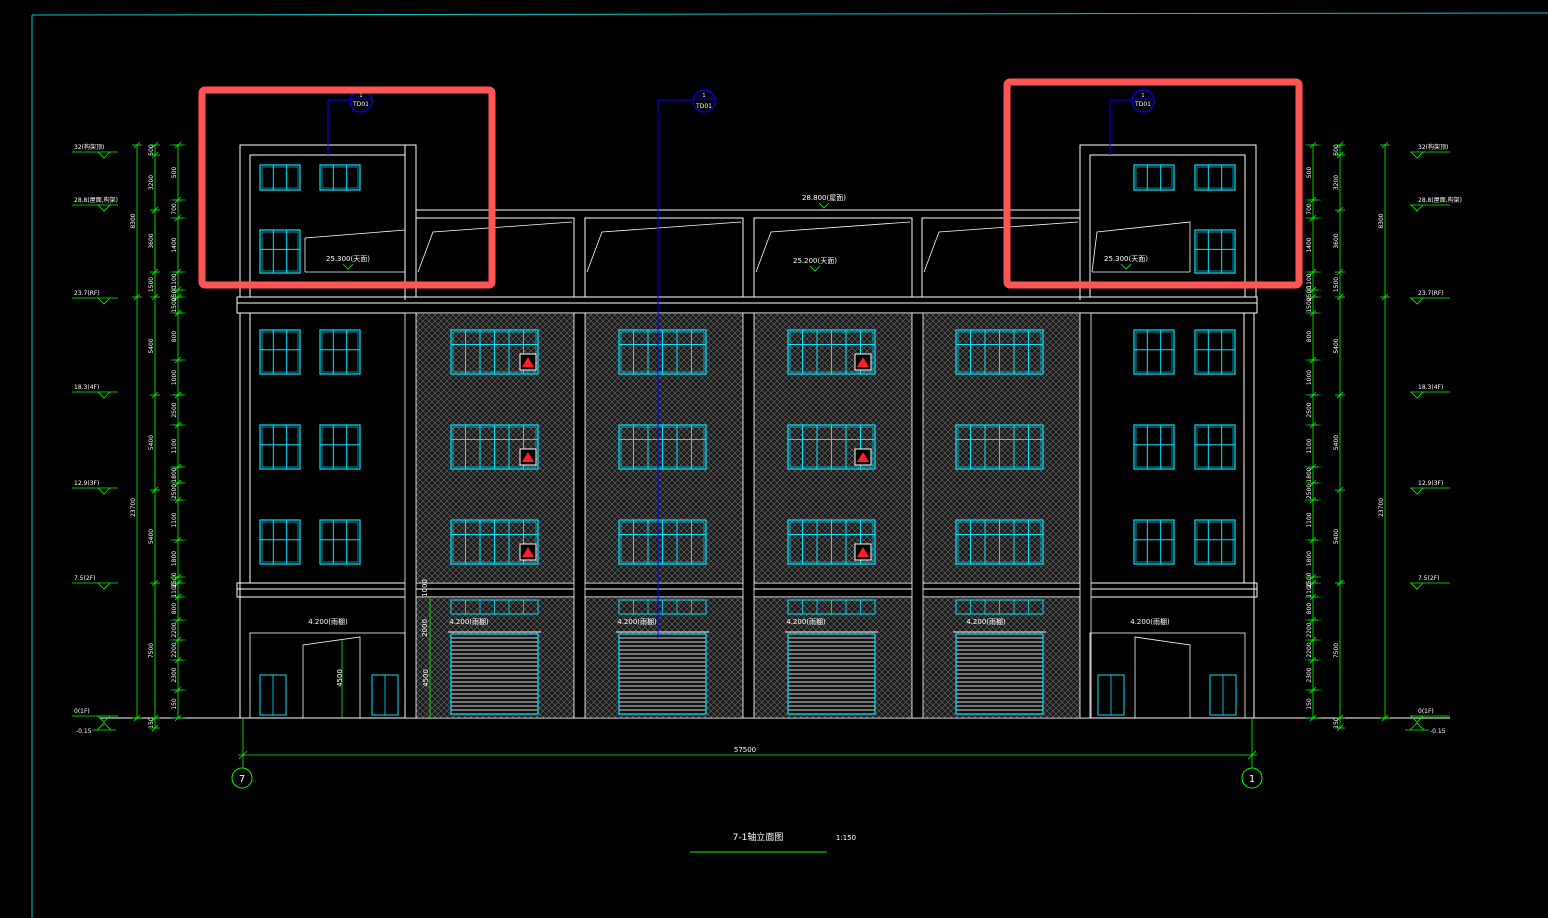  Describe the element at coordinates (1430, 582) in the screenshot. I see `level-marker-right: 7.5(2F)` at that location.